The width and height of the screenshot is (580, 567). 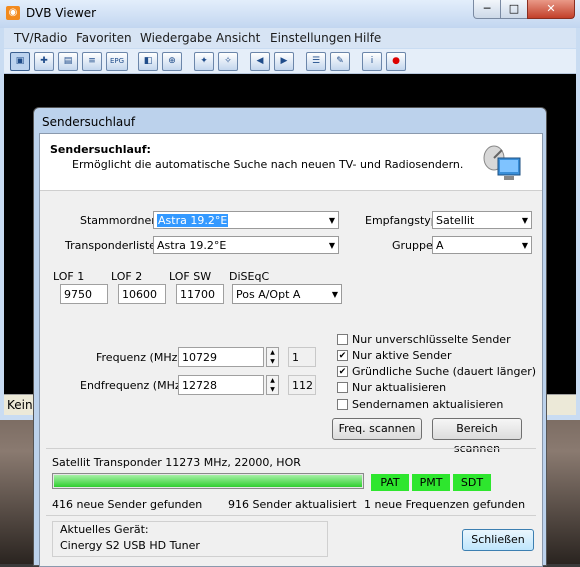 What do you see at coordinates (200, 294) in the screenshot?
I see `lofsw-field: 11700` at bounding box center [200, 294].